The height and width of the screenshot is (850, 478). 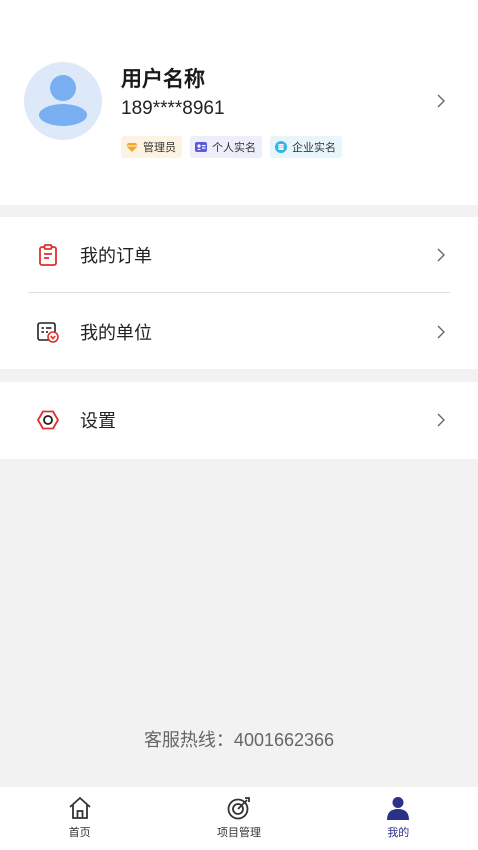 What do you see at coordinates (98, 420) in the screenshot?
I see `menu-item-settings-label: 设置` at bounding box center [98, 420].